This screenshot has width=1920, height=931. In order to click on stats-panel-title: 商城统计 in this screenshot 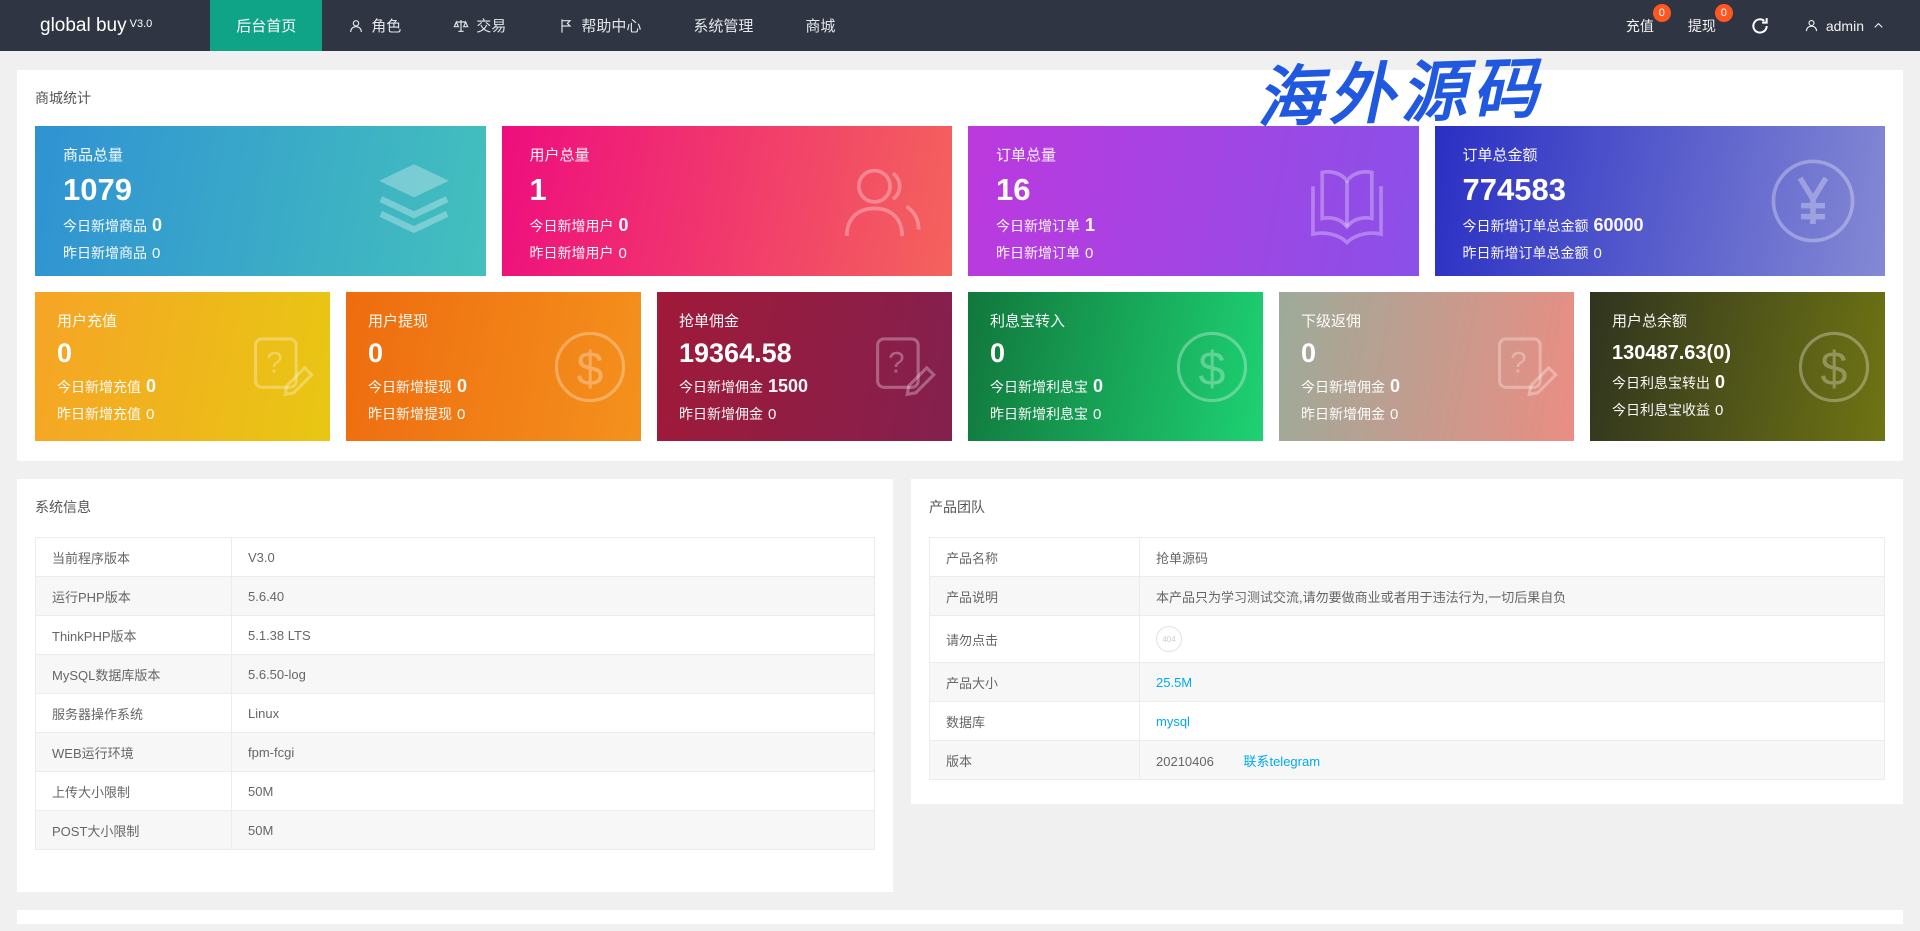, I will do `click(63, 98)`.